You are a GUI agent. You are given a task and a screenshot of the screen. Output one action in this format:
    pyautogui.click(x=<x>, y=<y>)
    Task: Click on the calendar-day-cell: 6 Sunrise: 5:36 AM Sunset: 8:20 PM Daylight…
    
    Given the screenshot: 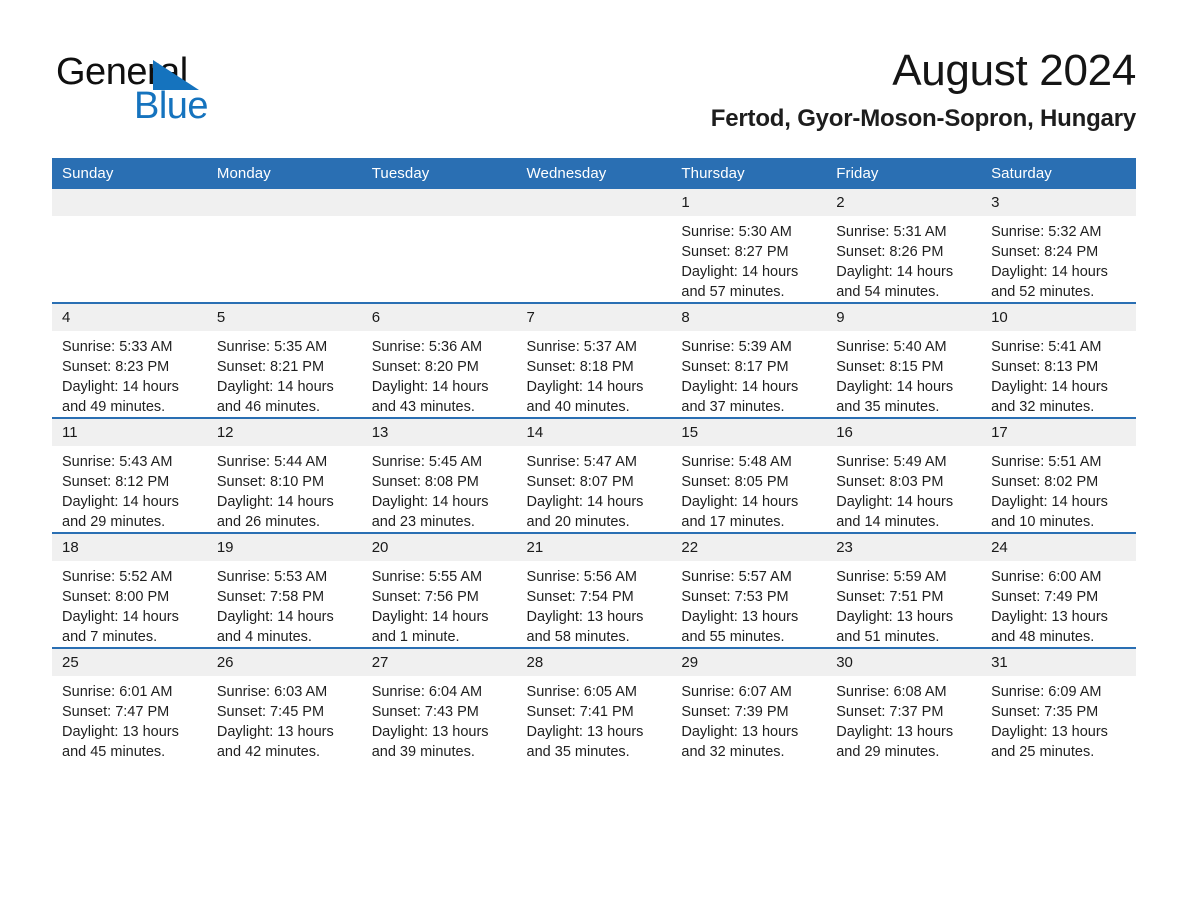 What is the action you would take?
    pyautogui.click(x=439, y=360)
    